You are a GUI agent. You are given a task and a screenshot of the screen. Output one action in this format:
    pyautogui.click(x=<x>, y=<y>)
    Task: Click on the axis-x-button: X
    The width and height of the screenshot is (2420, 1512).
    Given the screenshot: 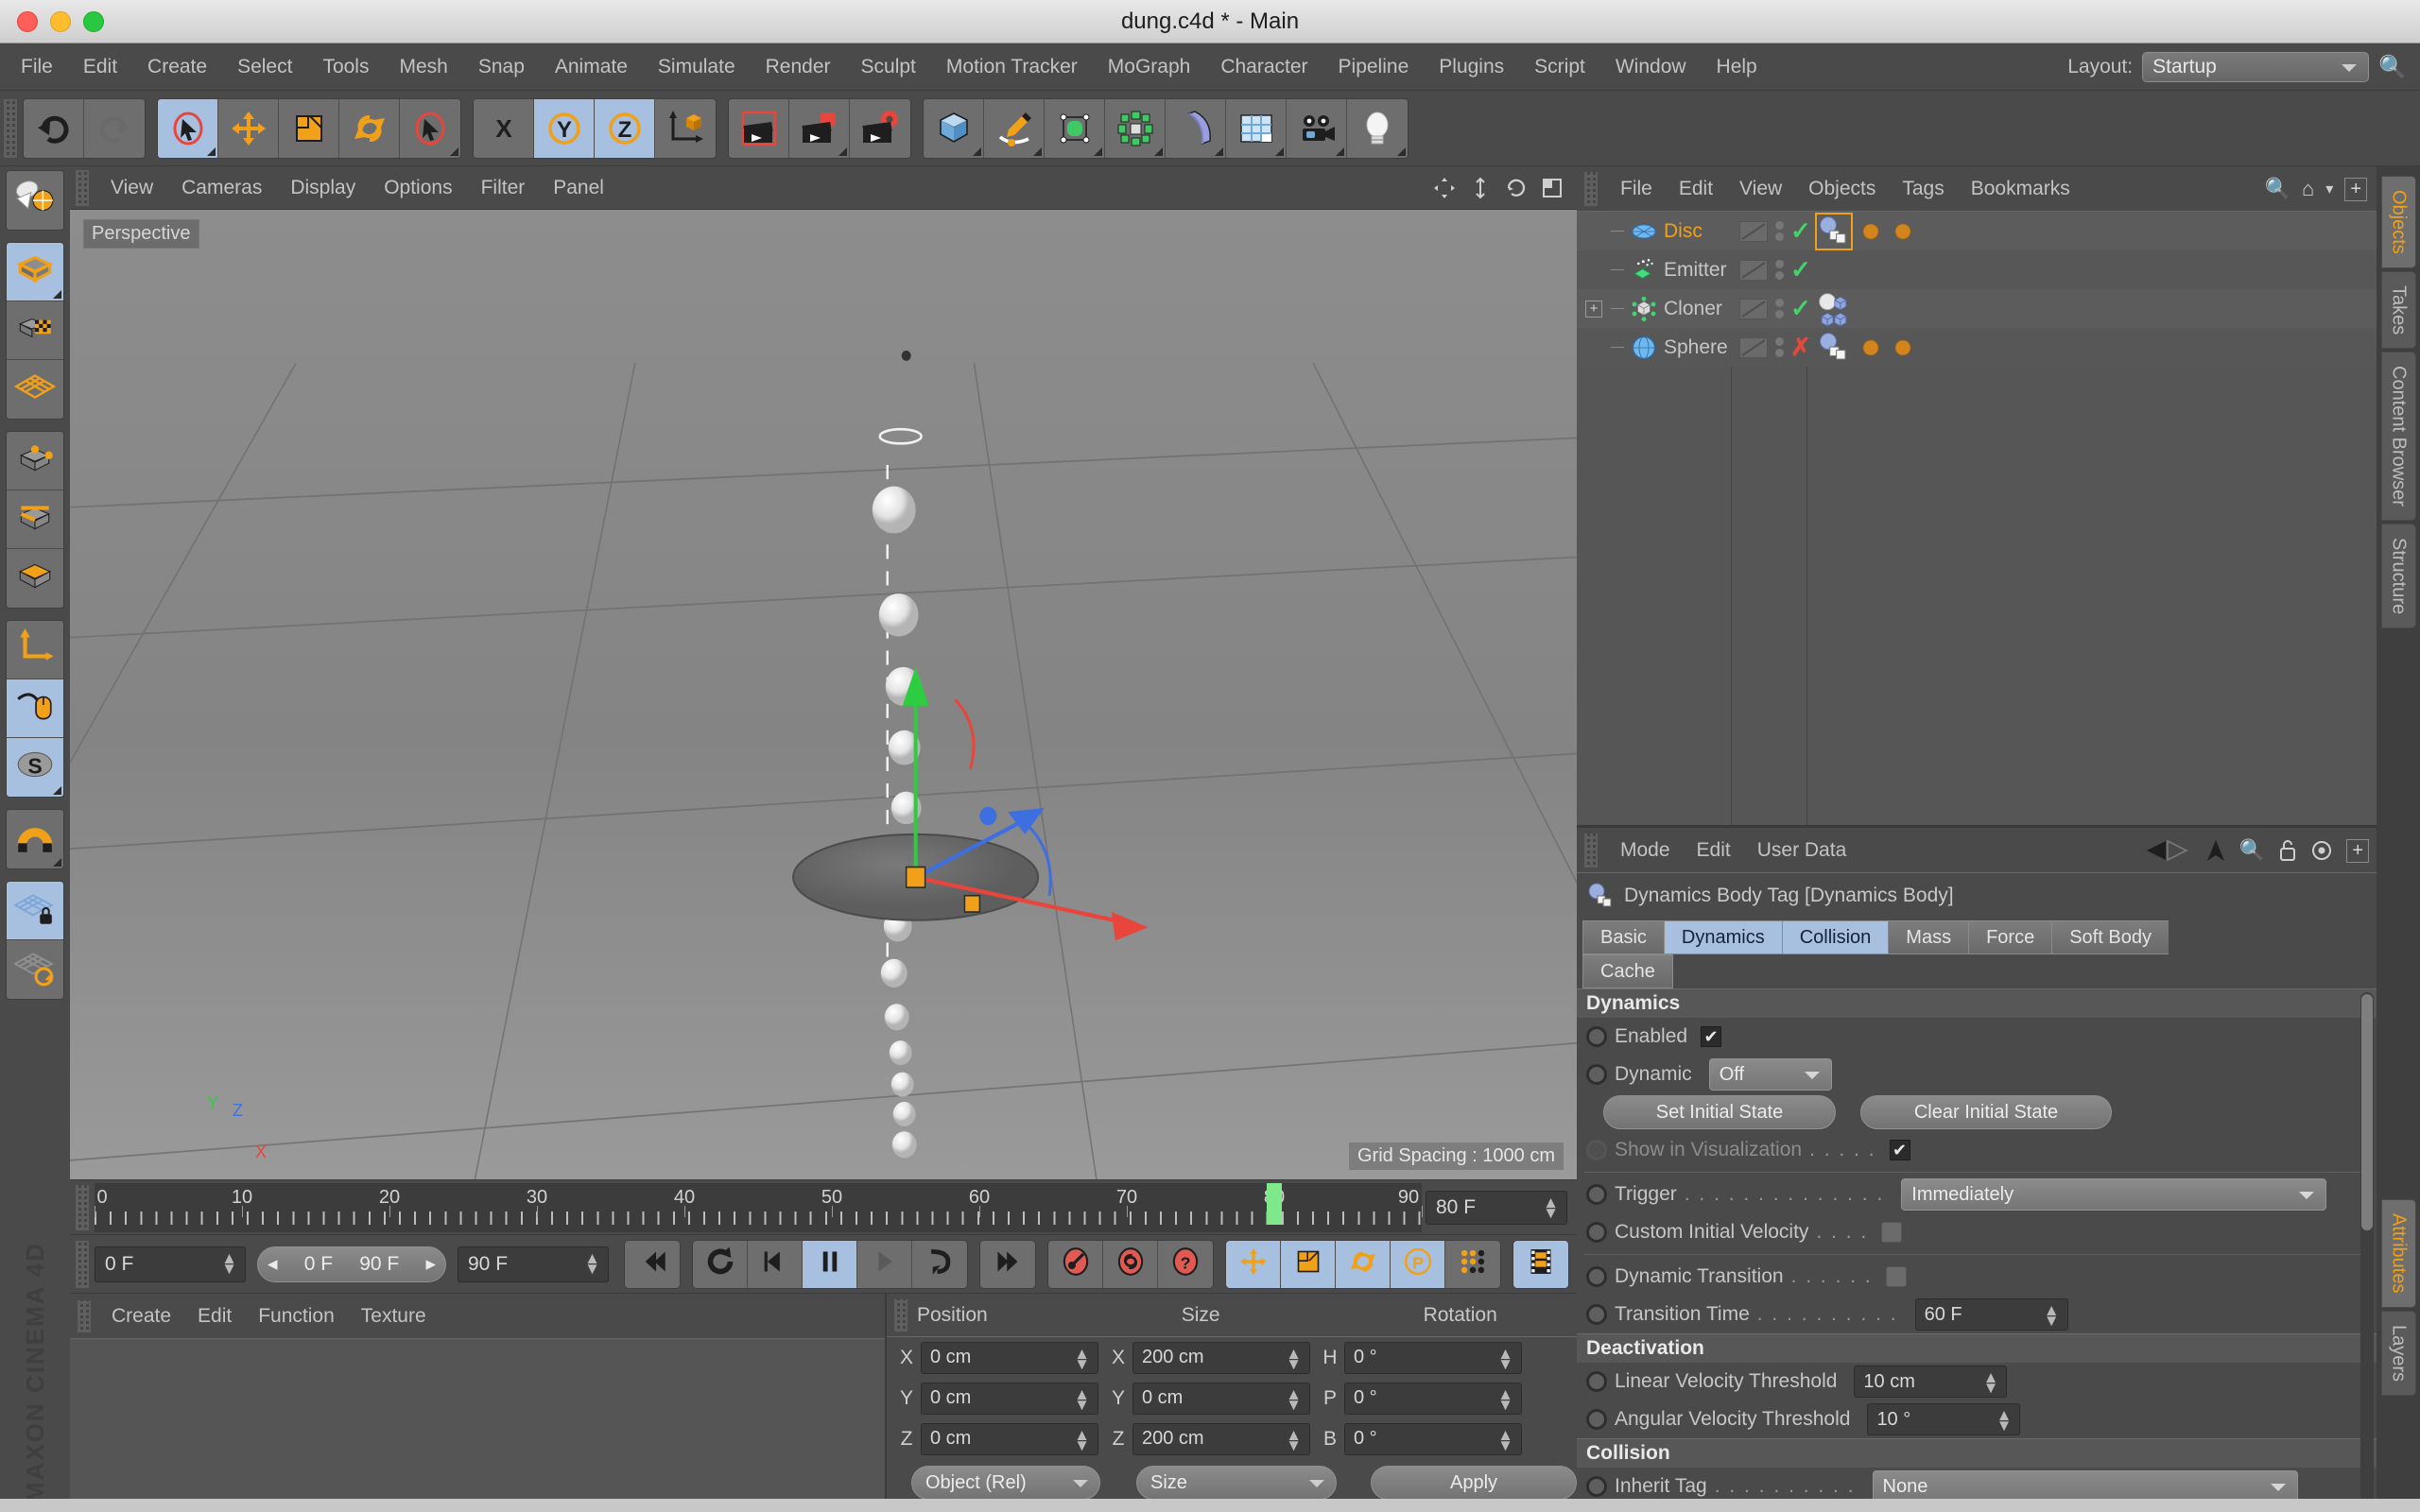 What is the action you would take?
    pyautogui.click(x=504, y=128)
    